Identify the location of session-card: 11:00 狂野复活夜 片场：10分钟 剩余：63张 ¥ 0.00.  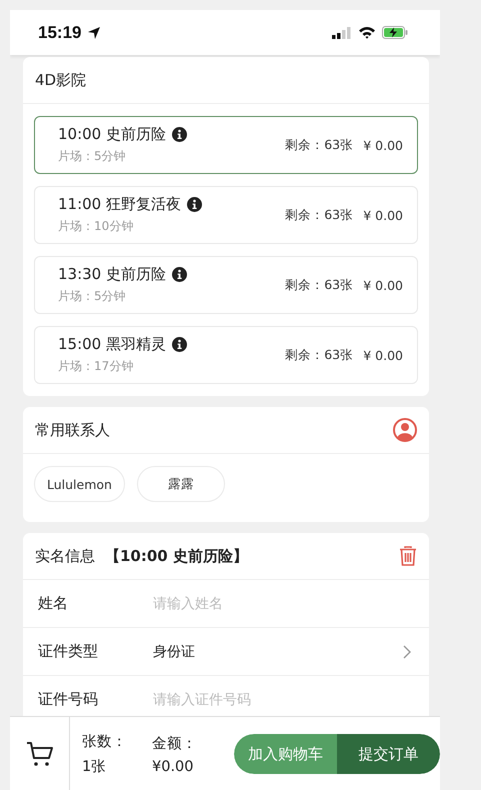
(226, 215).